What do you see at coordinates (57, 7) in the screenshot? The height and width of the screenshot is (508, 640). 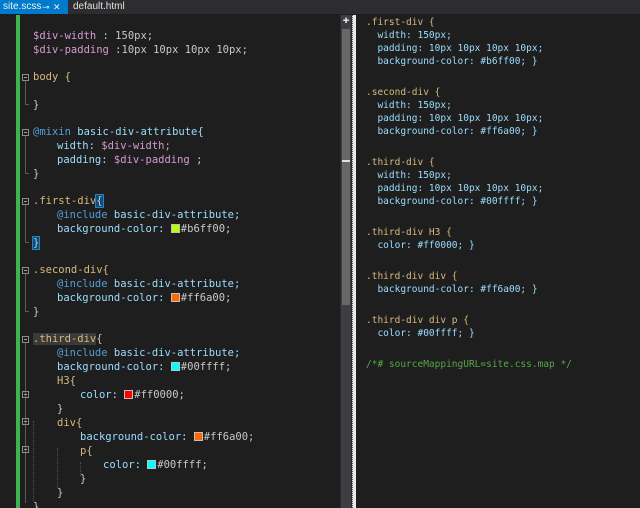 I see `close-icon: ✕` at bounding box center [57, 7].